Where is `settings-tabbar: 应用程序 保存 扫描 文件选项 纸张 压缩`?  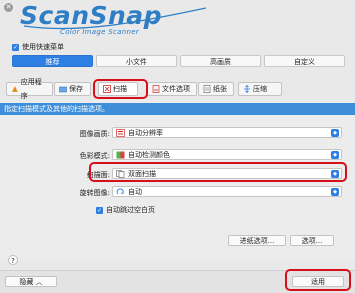
settings-tabbar: 应用程序 保存 扫描 文件选项 纸张 压缩 is located at coordinates (177, 89).